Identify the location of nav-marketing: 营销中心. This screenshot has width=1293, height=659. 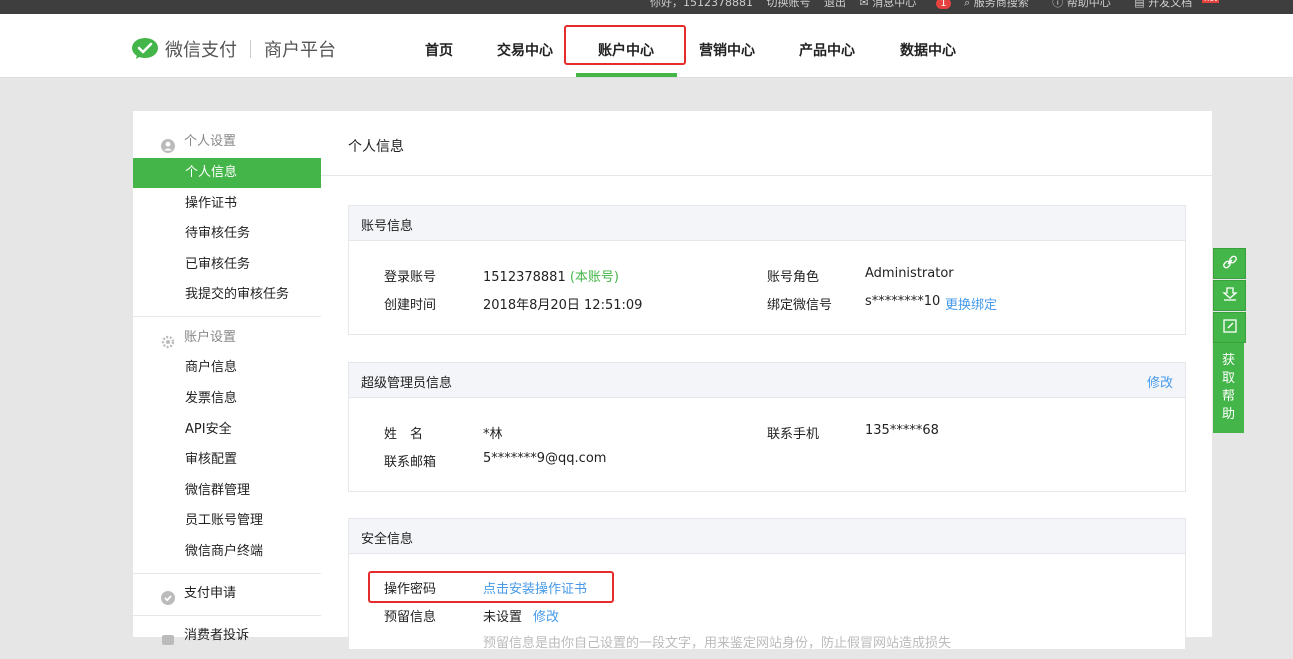
(727, 50).